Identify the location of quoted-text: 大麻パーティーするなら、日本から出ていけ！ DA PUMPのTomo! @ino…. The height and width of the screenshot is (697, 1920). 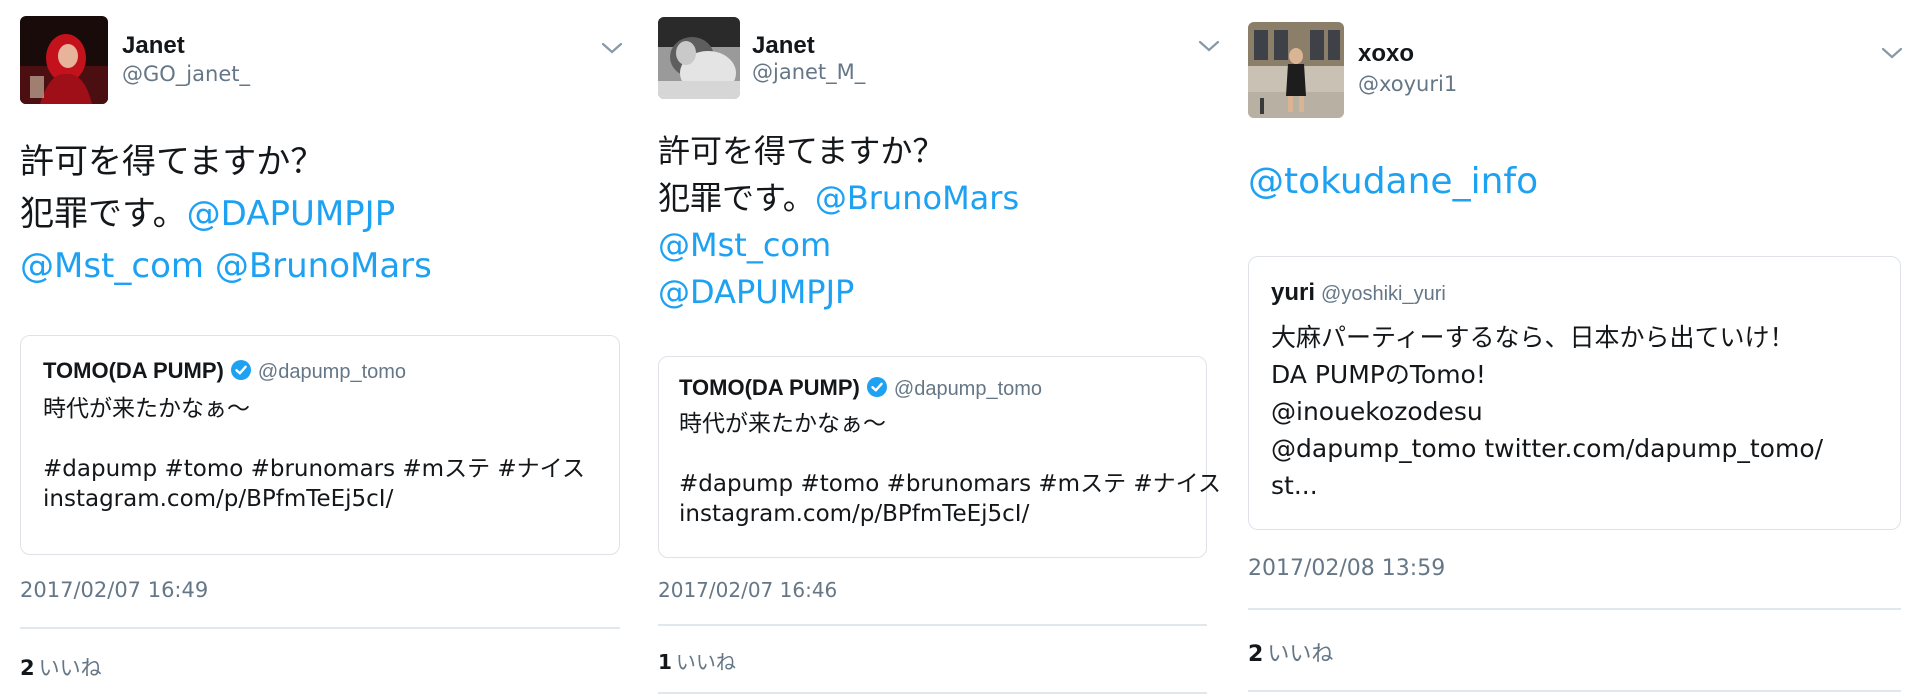
(1547, 411).